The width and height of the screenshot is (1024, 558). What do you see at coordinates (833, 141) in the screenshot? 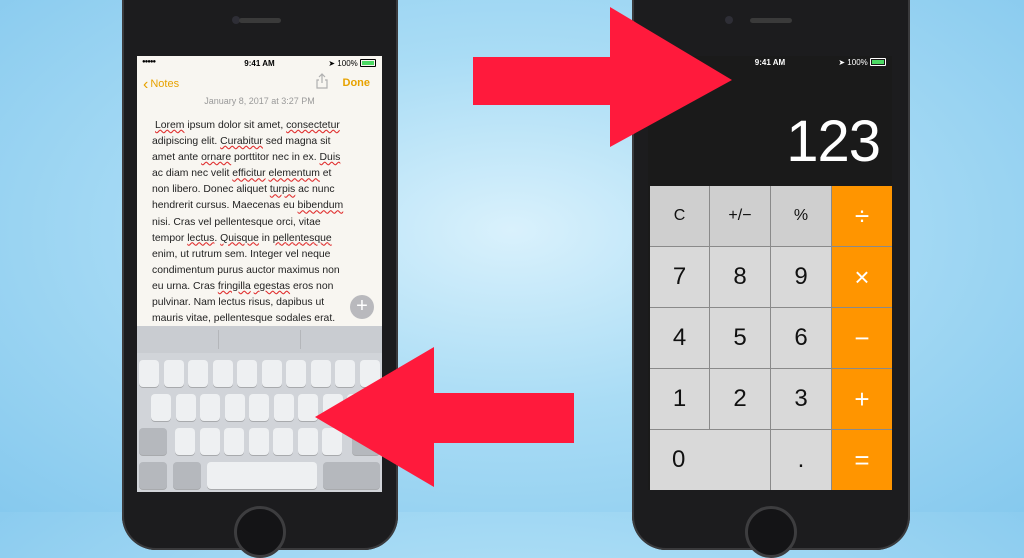
I see `calculator-display: 123` at bounding box center [833, 141].